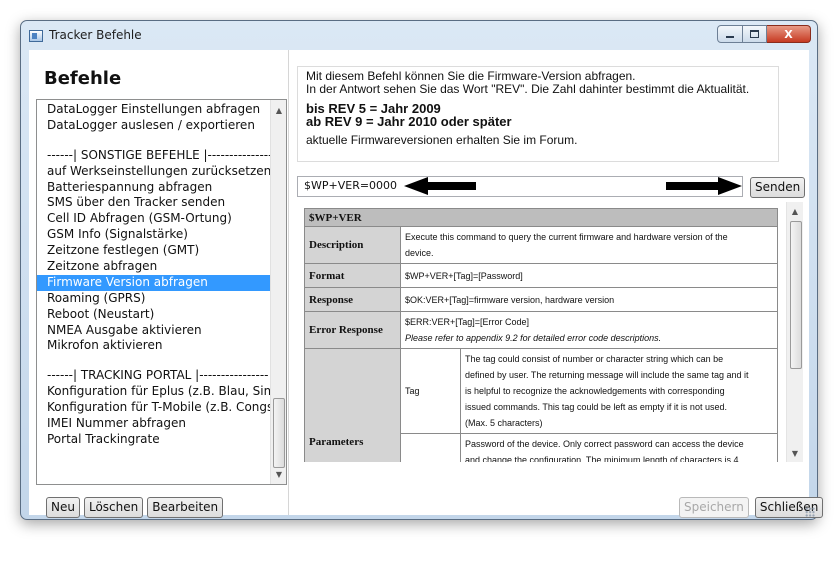  What do you see at coordinates (810, 512) in the screenshot?
I see `resize-grip-icon` at bounding box center [810, 512].